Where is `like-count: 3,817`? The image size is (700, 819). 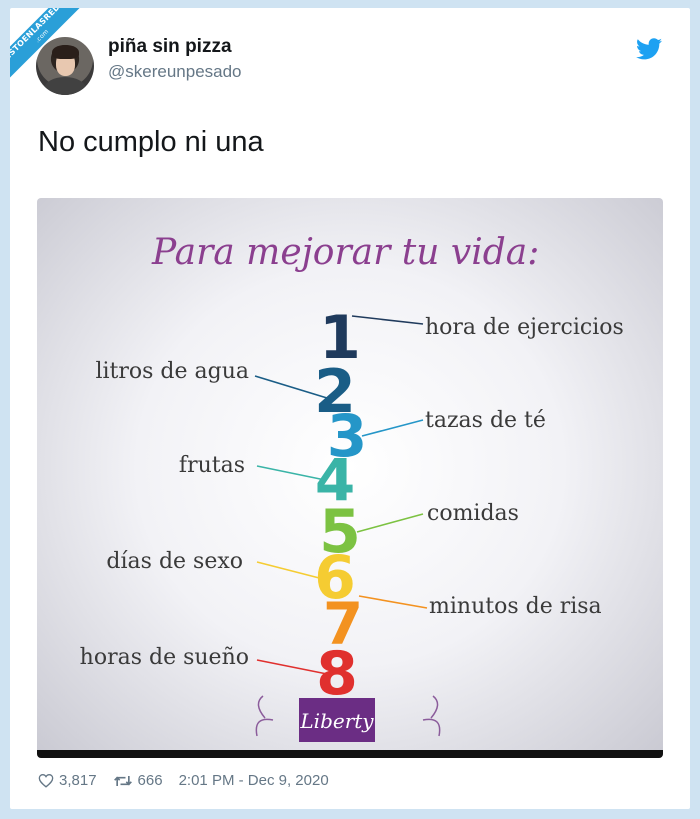
like-count: 3,817 is located at coordinates (78, 780).